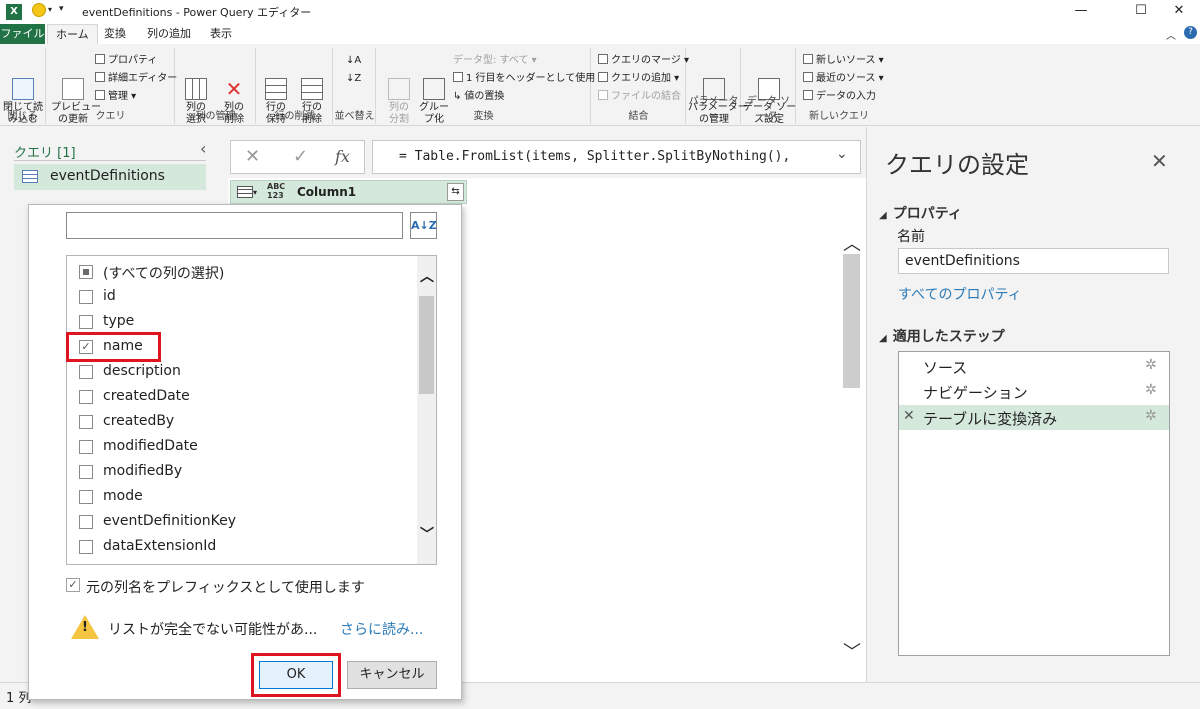 The height and width of the screenshot is (709, 1200). I want to click on column-option: modifiedBy, so click(242, 473).